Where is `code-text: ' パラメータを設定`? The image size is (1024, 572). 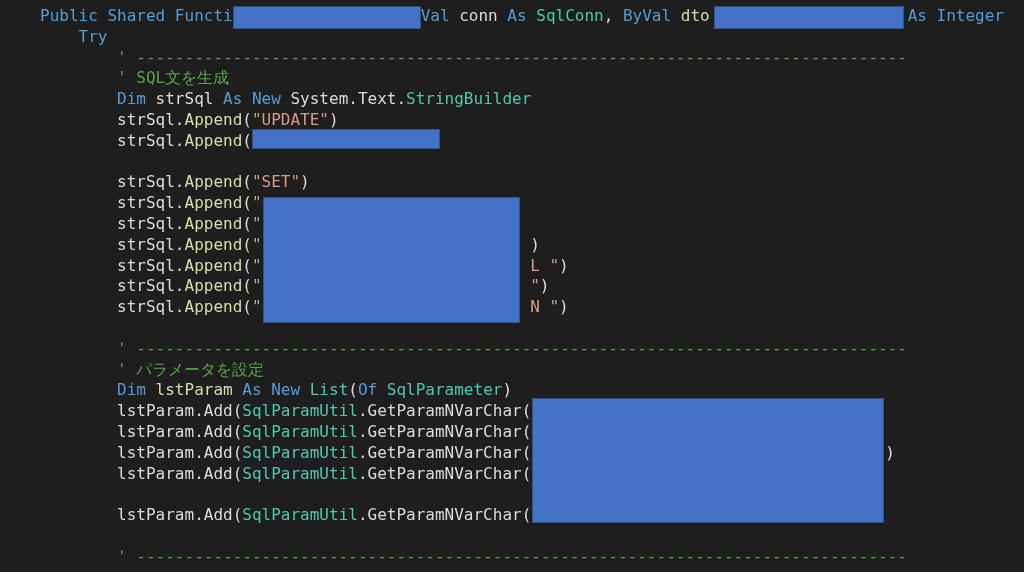
code-text: ' パラメータを設定 is located at coordinates (191, 370).